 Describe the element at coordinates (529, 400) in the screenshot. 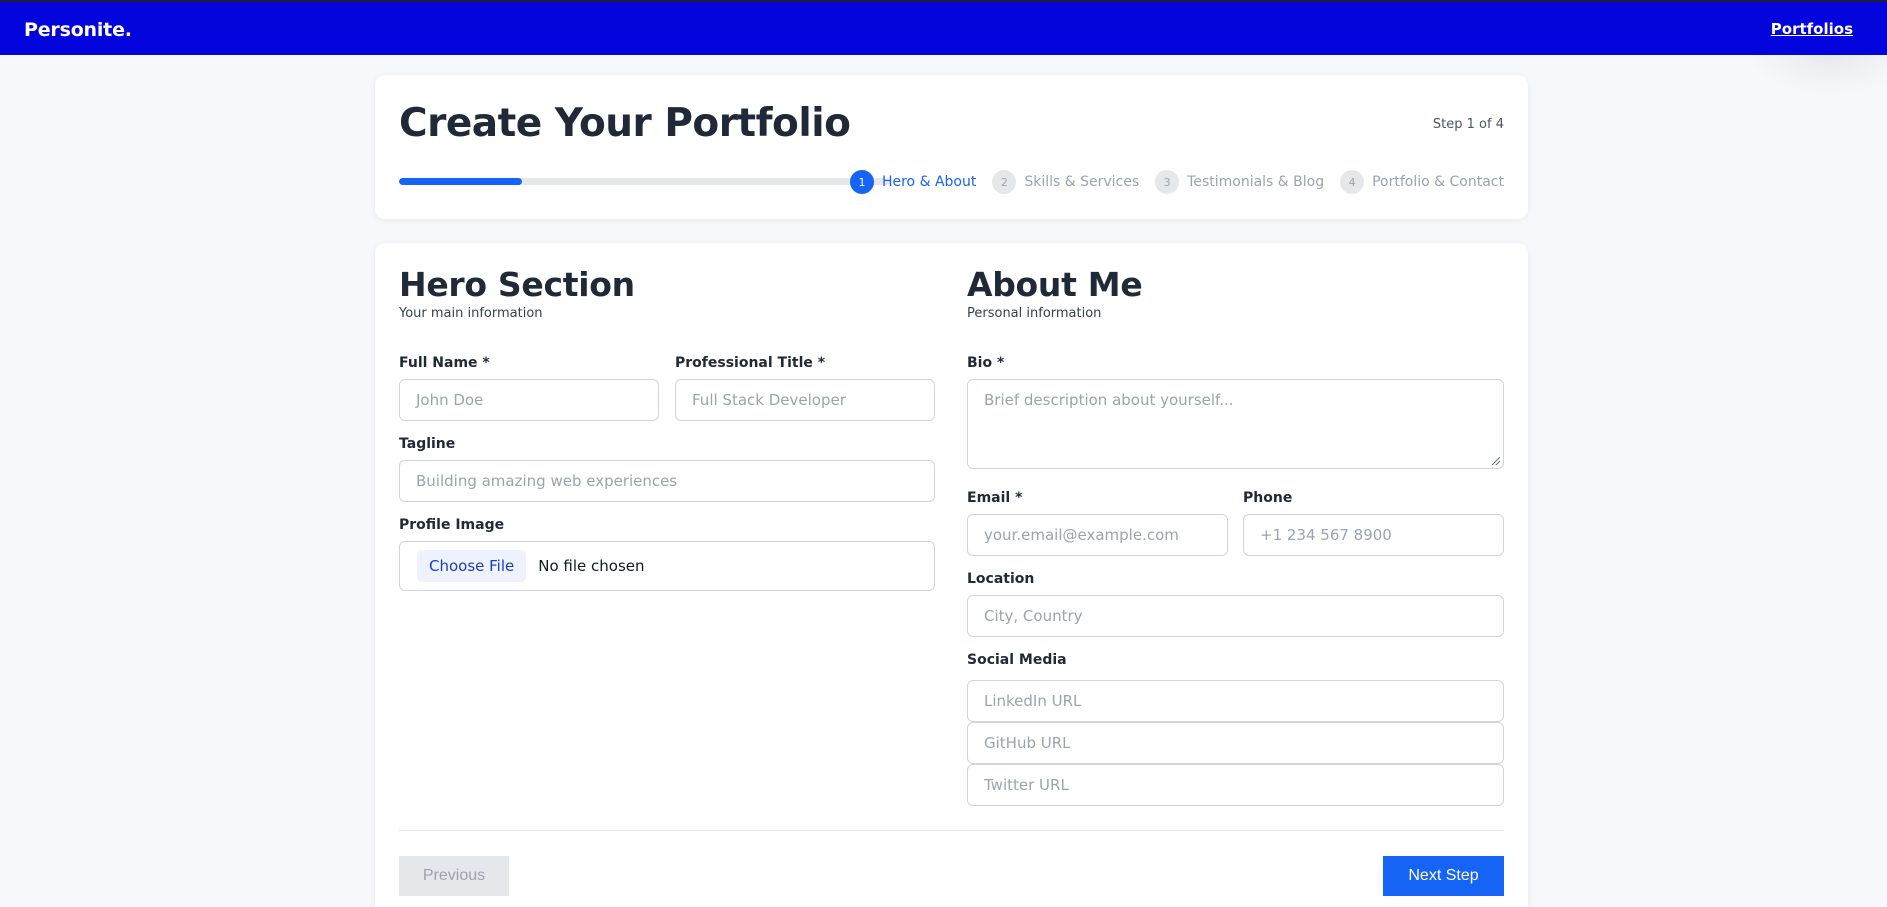

I see `full-name-input: John Doe` at that location.